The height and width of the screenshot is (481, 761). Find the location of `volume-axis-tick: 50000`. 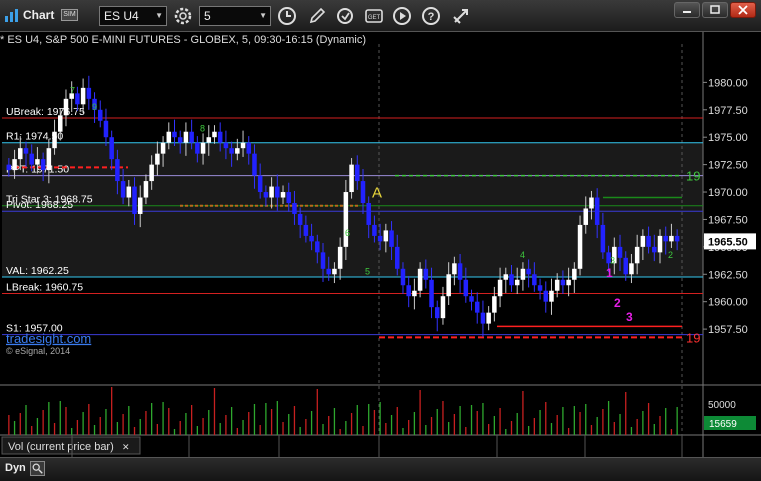

volume-axis-tick: 50000 is located at coordinates (722, 405).